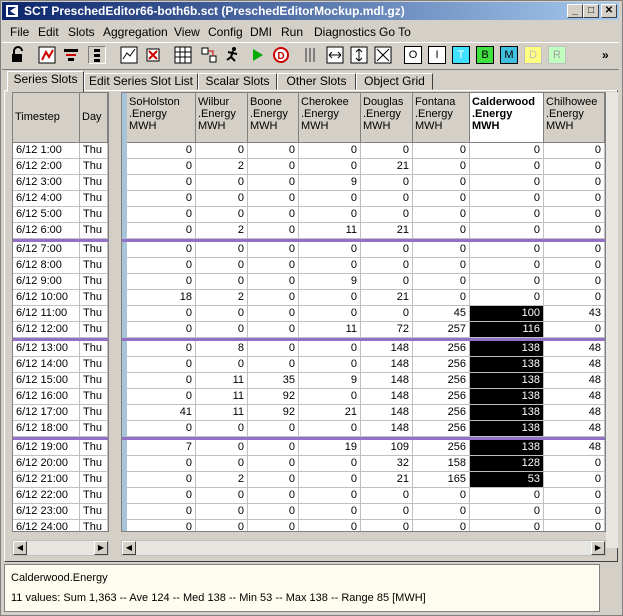 The image size is (623, 616). I want to click on fit-all-icon, so click(383, 55).